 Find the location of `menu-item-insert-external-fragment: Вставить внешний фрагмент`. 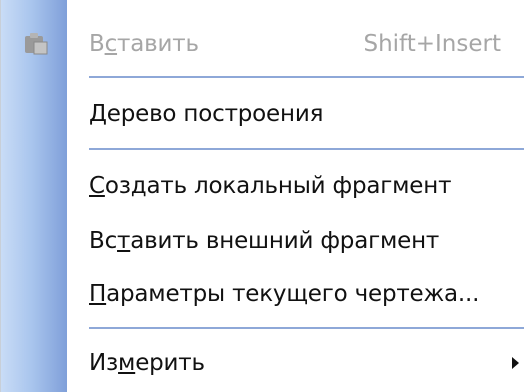

menu-item-insert-external-fragment: Вставить внешний фрагмент is located at coordinates (262, 241).